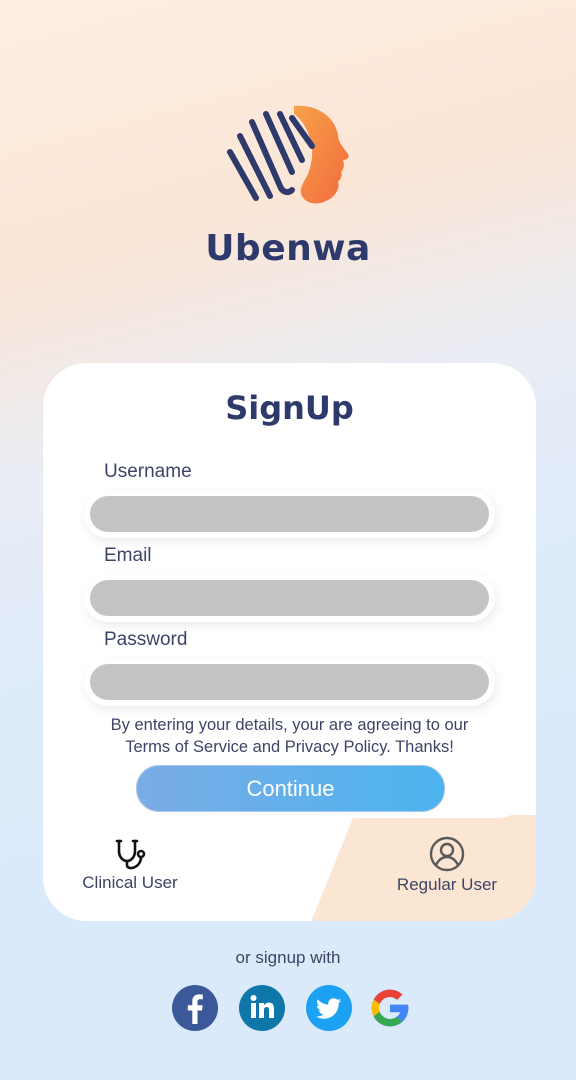  What do you see at coordinates (289, 514) in the screenshot?
I see `username-input` at bounding box center [289, 514].